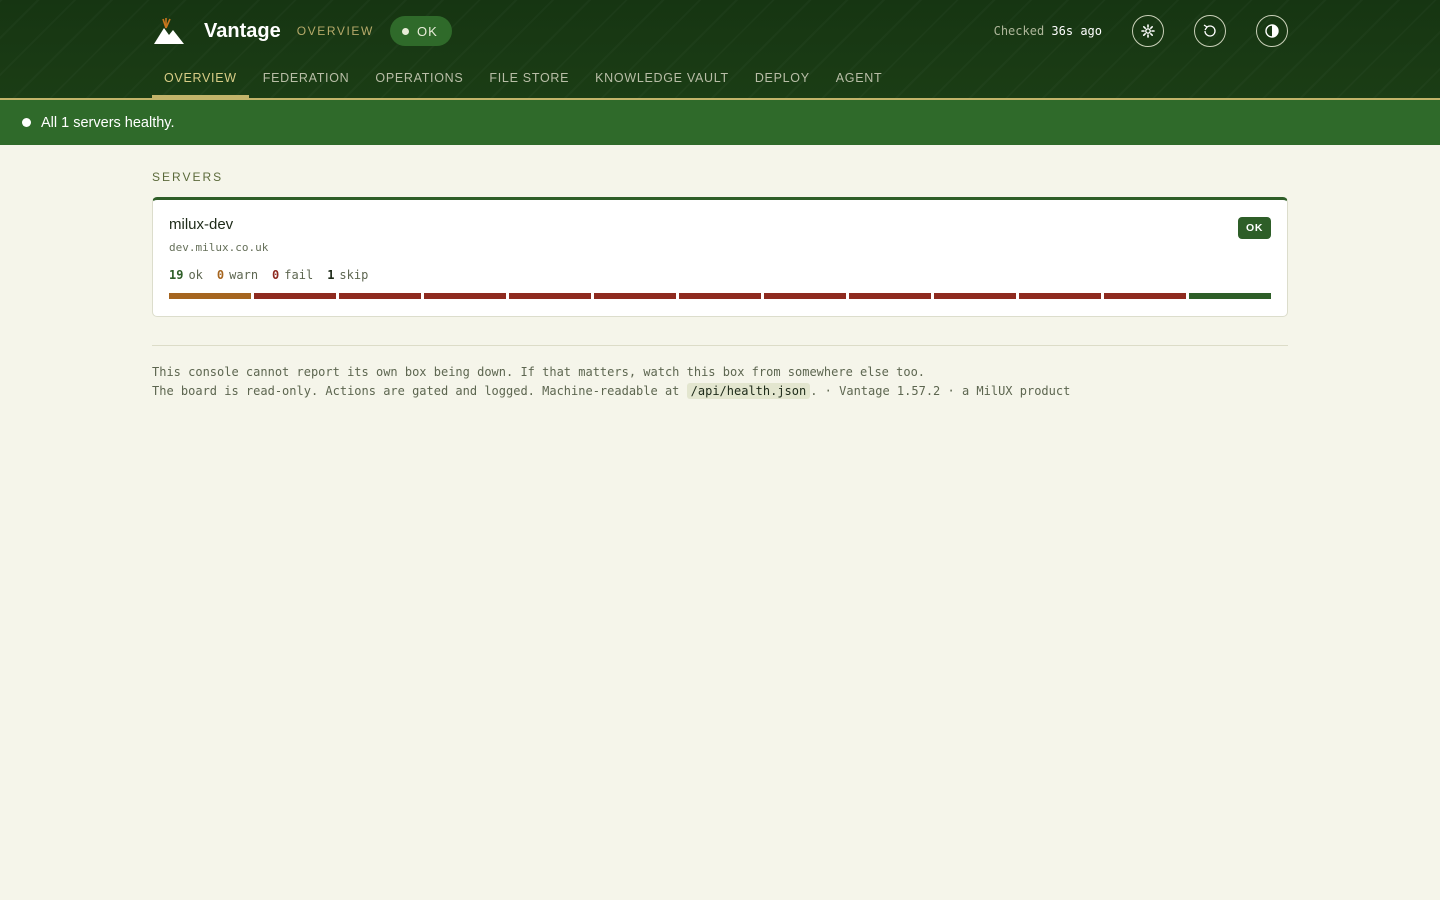 The image size is (1440, 900). What do you see at coordinates (188, 177) in the screenshot?
I see `servers-section-title: SERVERS` at bounding box center [188, 177].